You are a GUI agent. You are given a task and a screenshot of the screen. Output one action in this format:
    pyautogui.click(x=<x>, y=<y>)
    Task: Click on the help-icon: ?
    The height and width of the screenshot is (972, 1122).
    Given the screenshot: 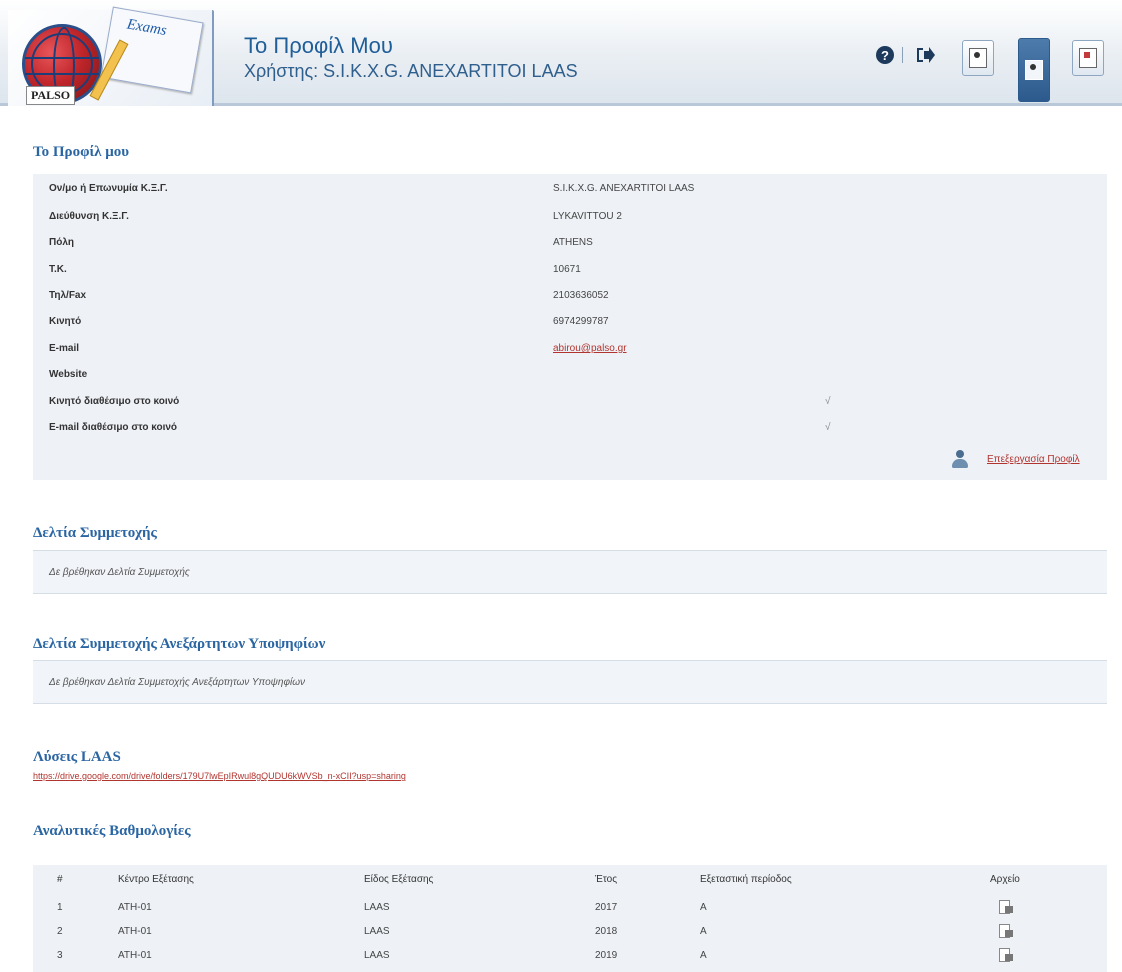 What is the action you would take?
    pyautogui.click(x=885, y=55)
    